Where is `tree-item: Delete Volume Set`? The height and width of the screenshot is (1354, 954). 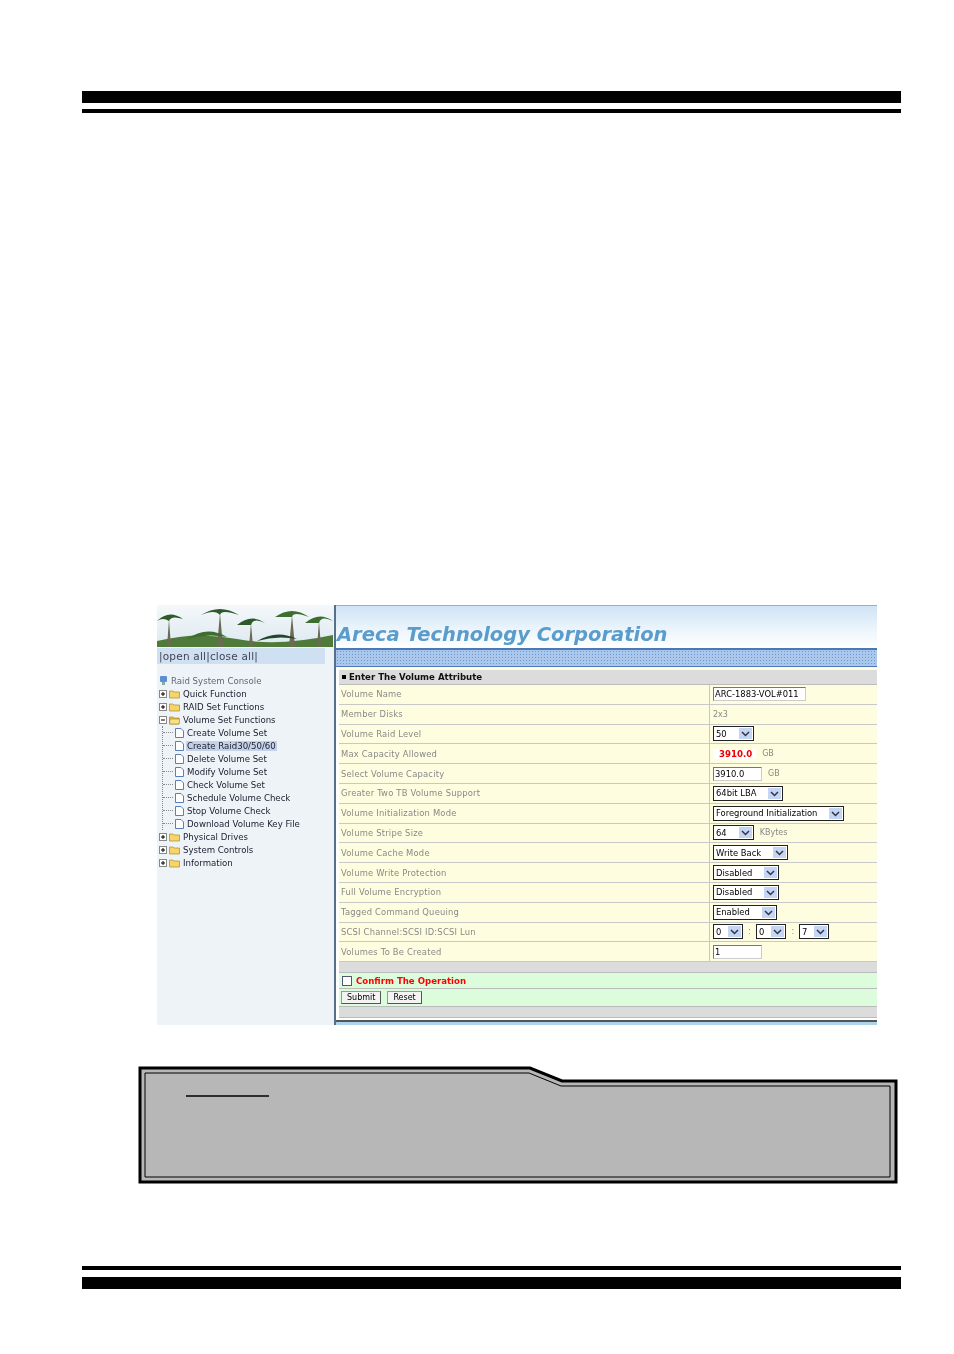 tree-item: Delete Volume Set is located at coordinates (227, 758).